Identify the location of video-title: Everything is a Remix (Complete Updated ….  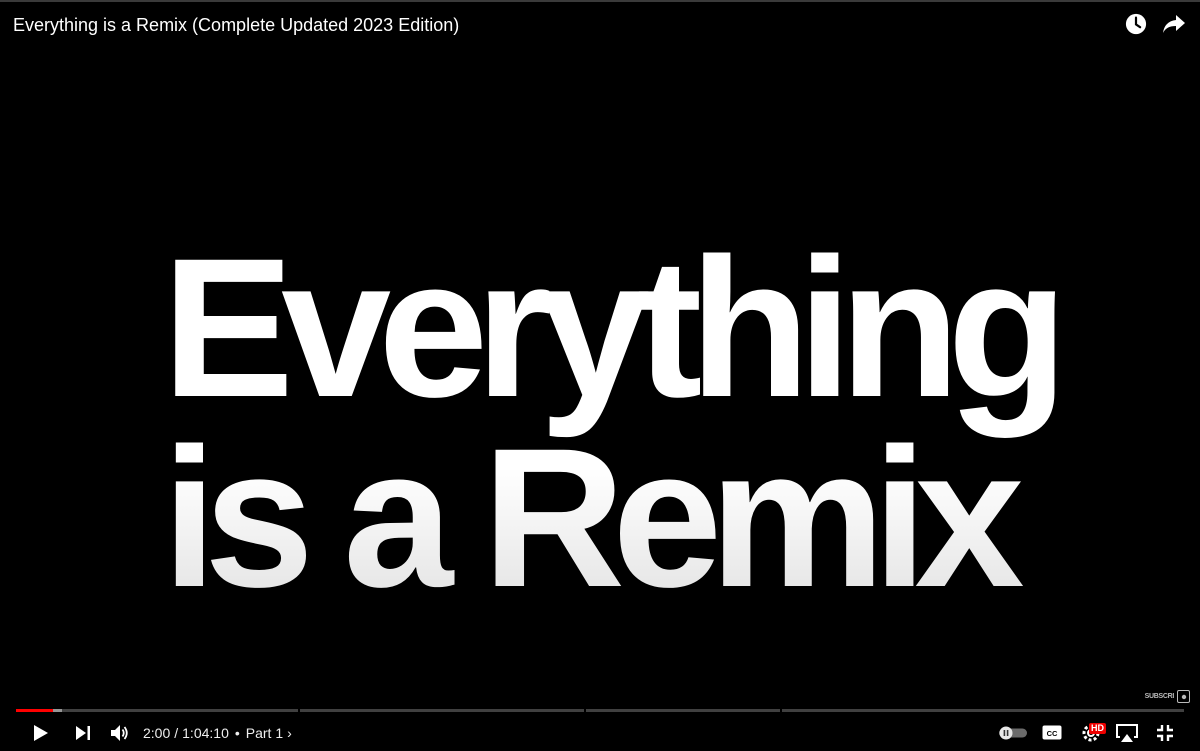
(236, 25).